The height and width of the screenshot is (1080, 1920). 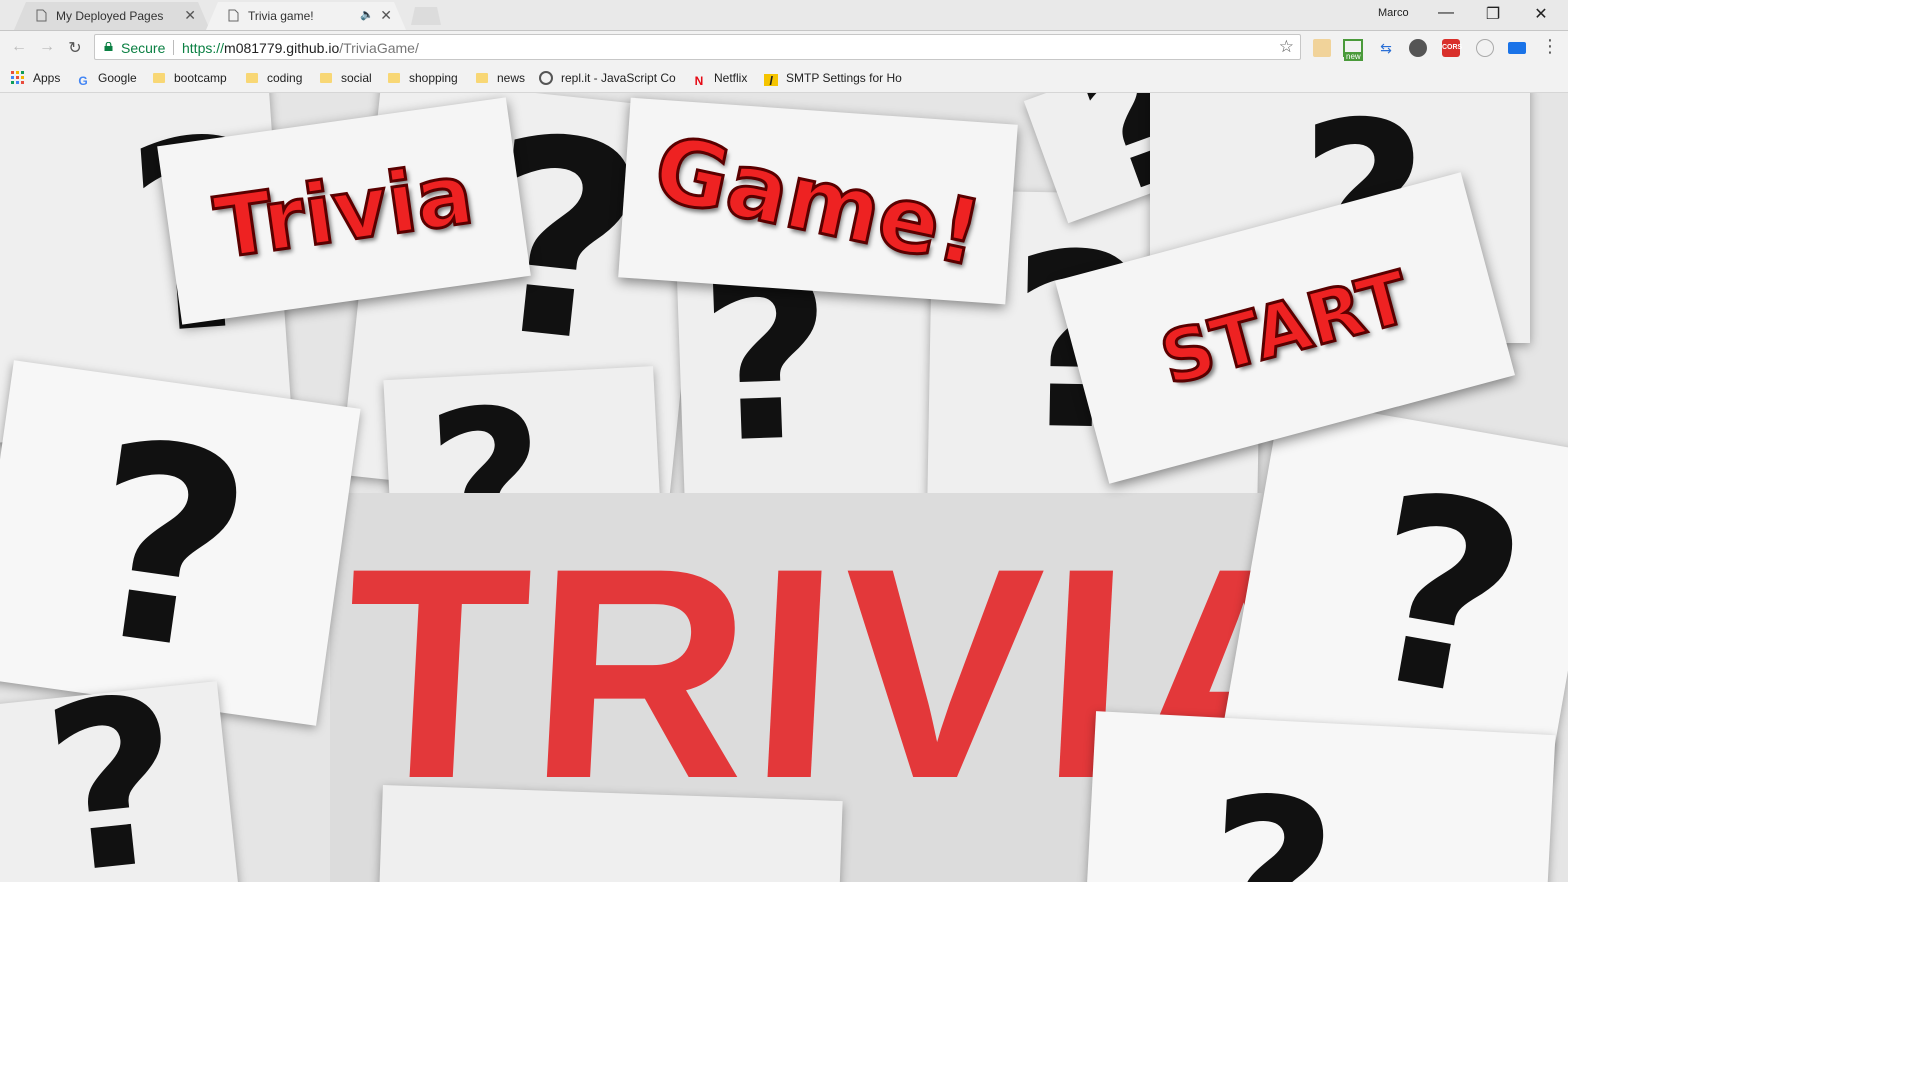 What do you see at coordinates (117, 78) in the screenshot?
I see `bookmark-label: Google` at bounding box center [117, 78].